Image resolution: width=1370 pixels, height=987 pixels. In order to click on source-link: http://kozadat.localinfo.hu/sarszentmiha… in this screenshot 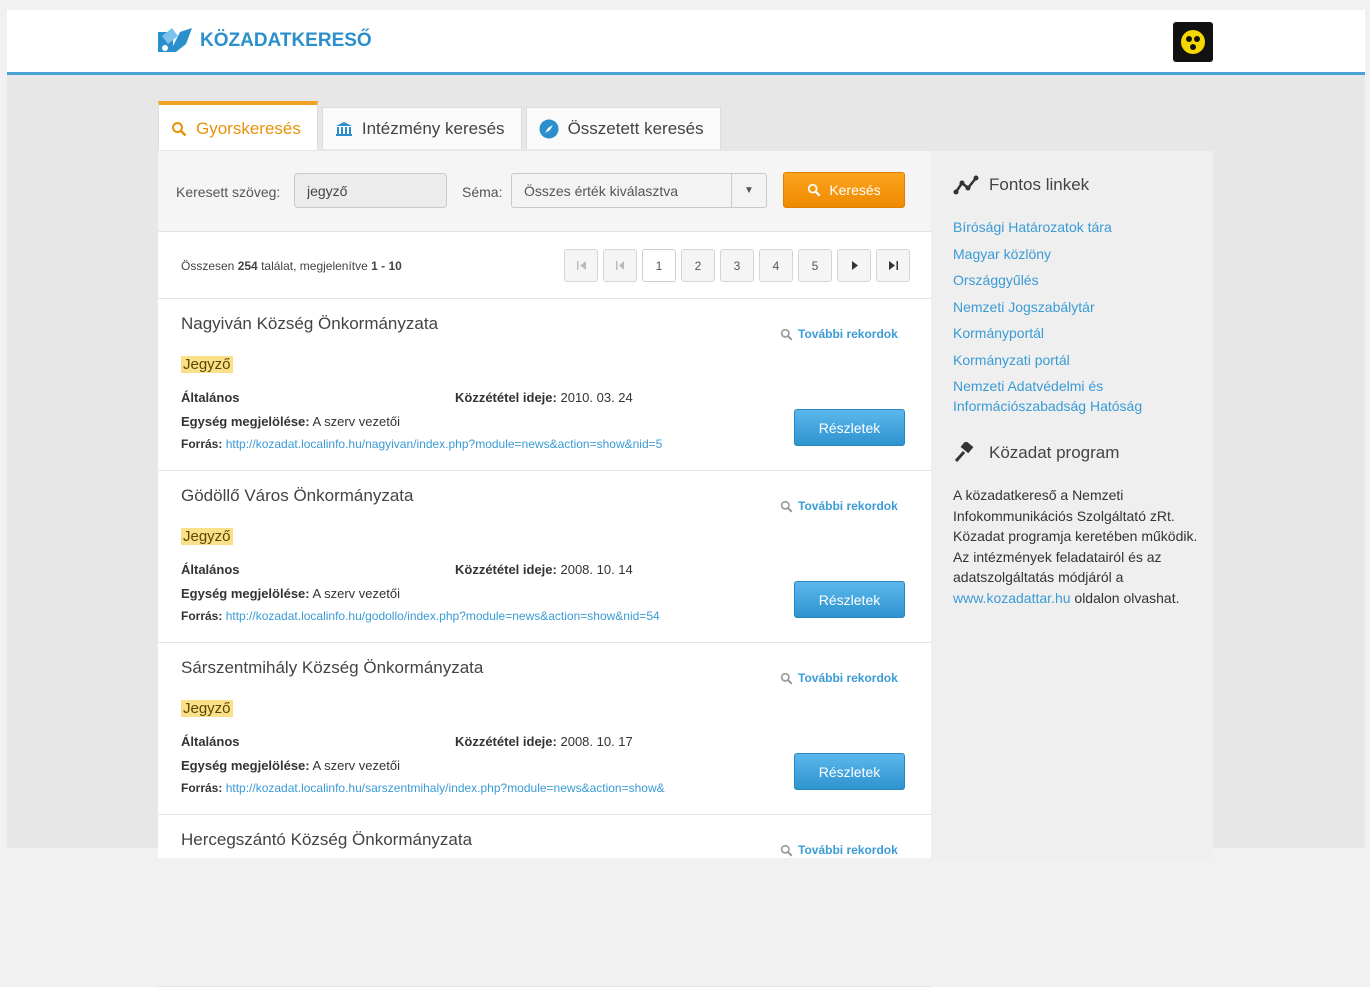, I will do `click(445, 788)`.